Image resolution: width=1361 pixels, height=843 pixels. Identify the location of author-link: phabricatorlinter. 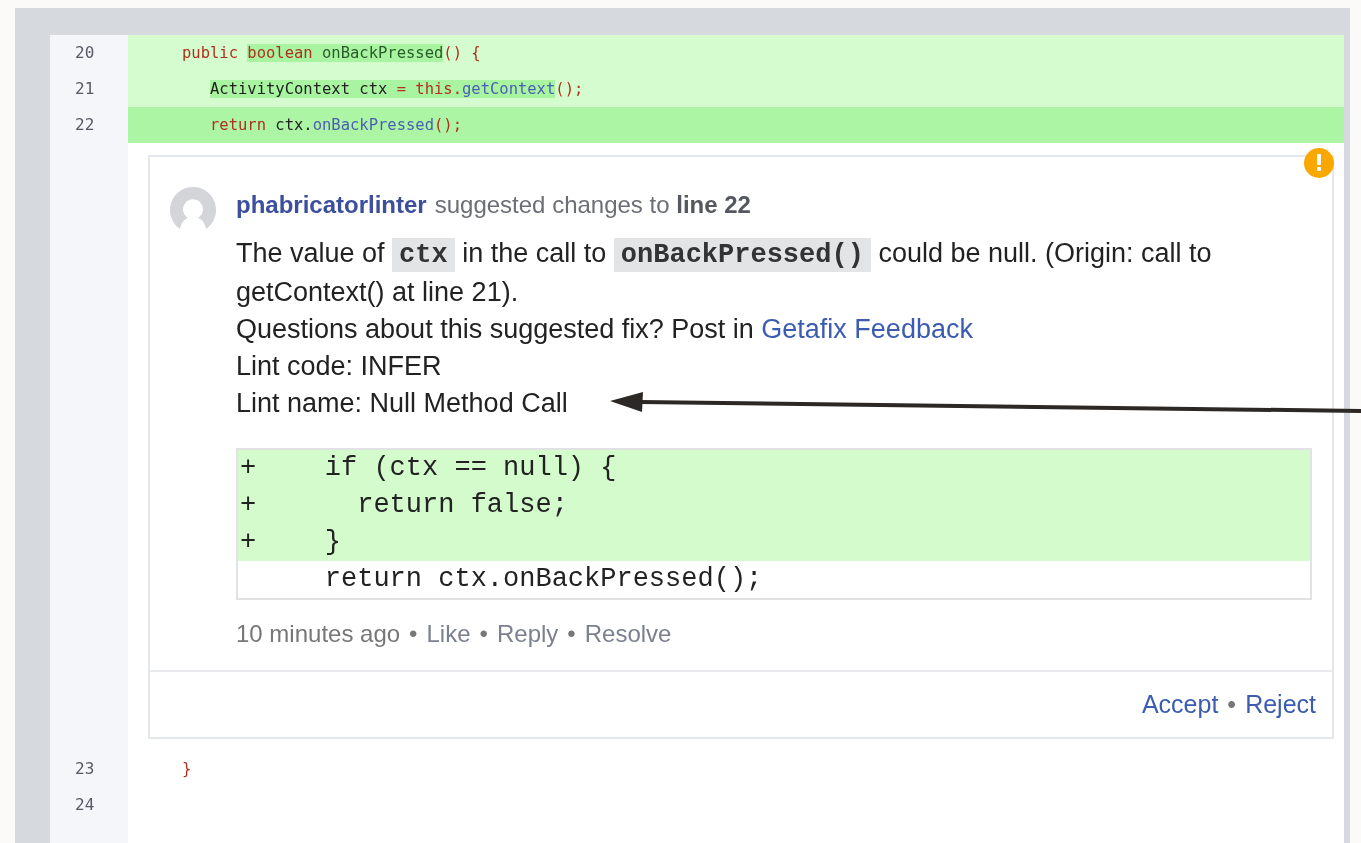
(331, 205).